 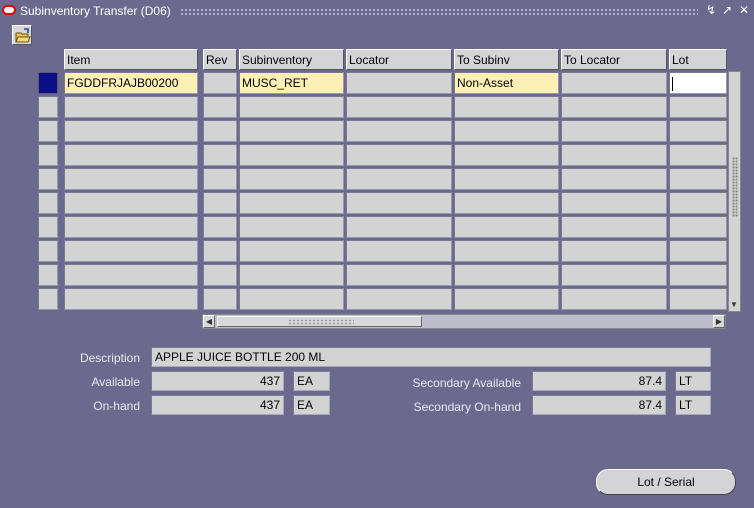 I want to click on open-folder-button, so click(x=22, y=35).